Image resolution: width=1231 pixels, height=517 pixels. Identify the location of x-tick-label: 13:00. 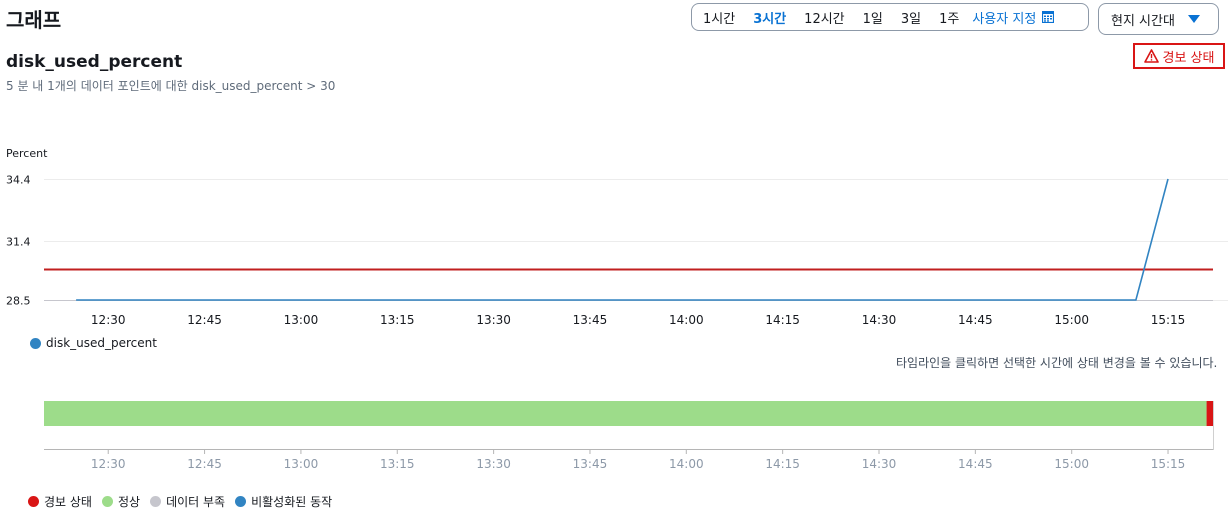
(301, 320).